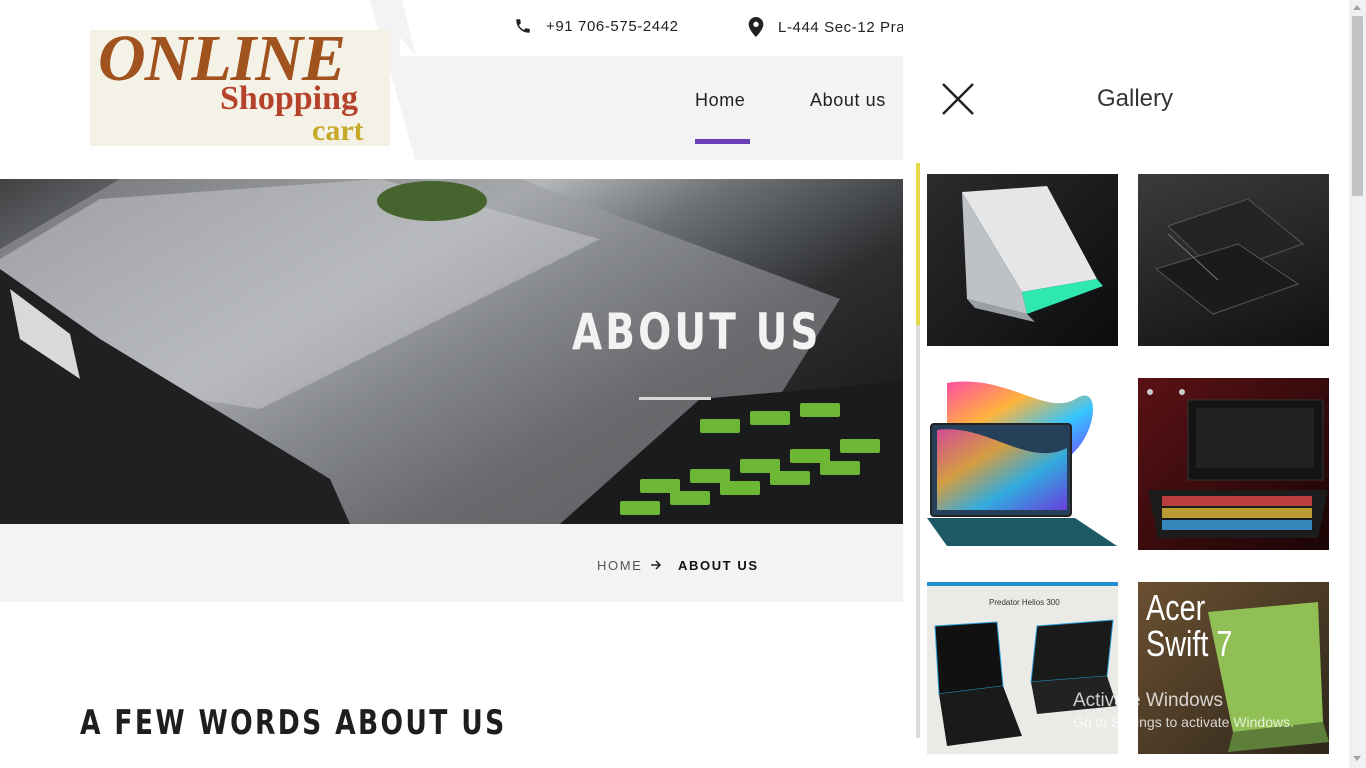 The width and height of the screenshot is (1366, 768). I want to click on scroll-down-arrow-icon, so click(1357, 758).